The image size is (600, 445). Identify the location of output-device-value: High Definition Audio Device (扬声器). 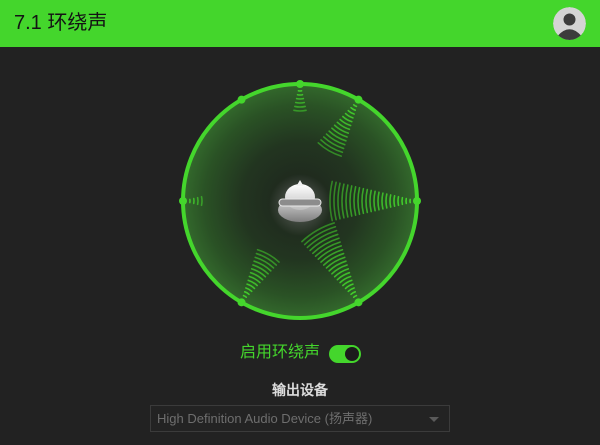
(265, 418).